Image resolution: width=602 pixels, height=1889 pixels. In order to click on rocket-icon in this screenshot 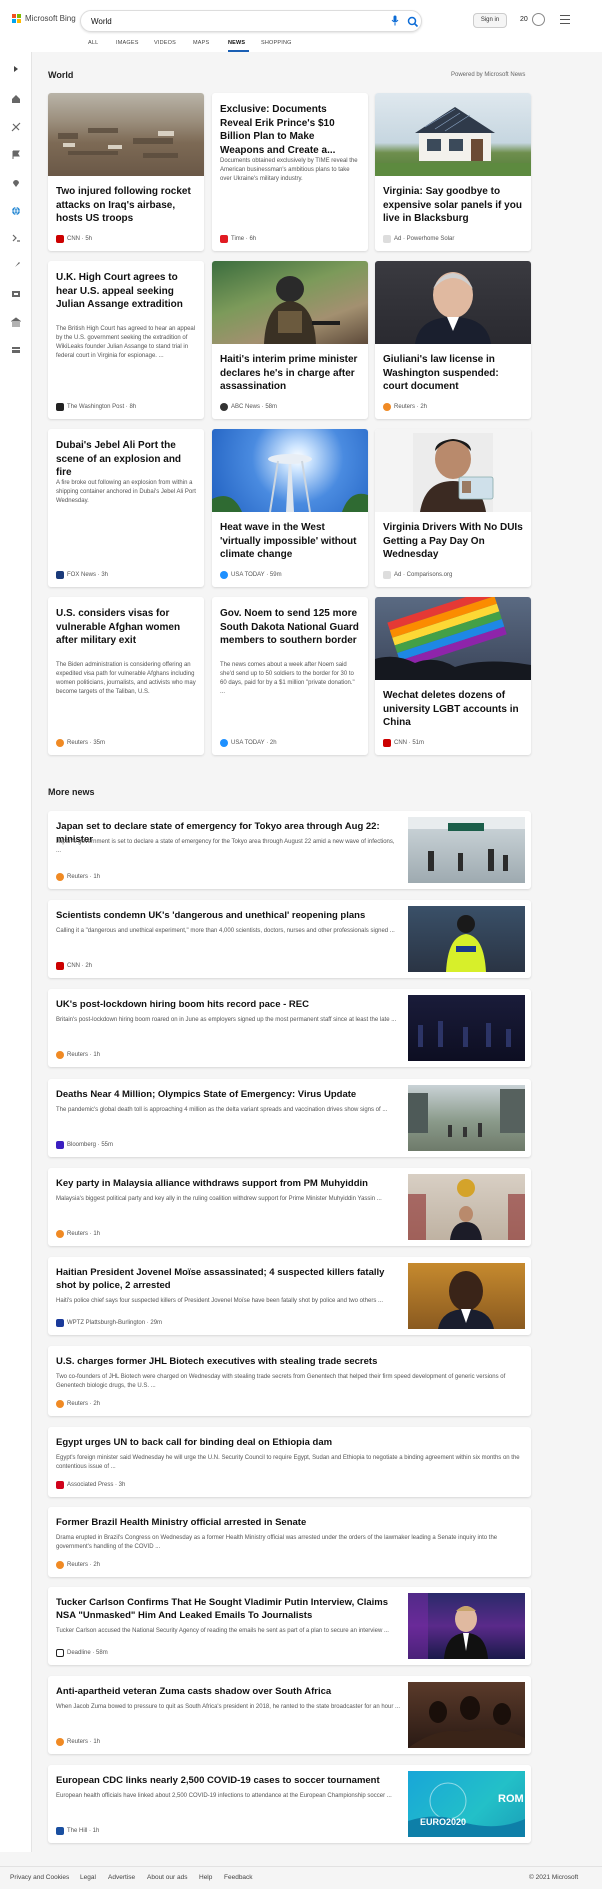, I will do `click(16, 266)`.